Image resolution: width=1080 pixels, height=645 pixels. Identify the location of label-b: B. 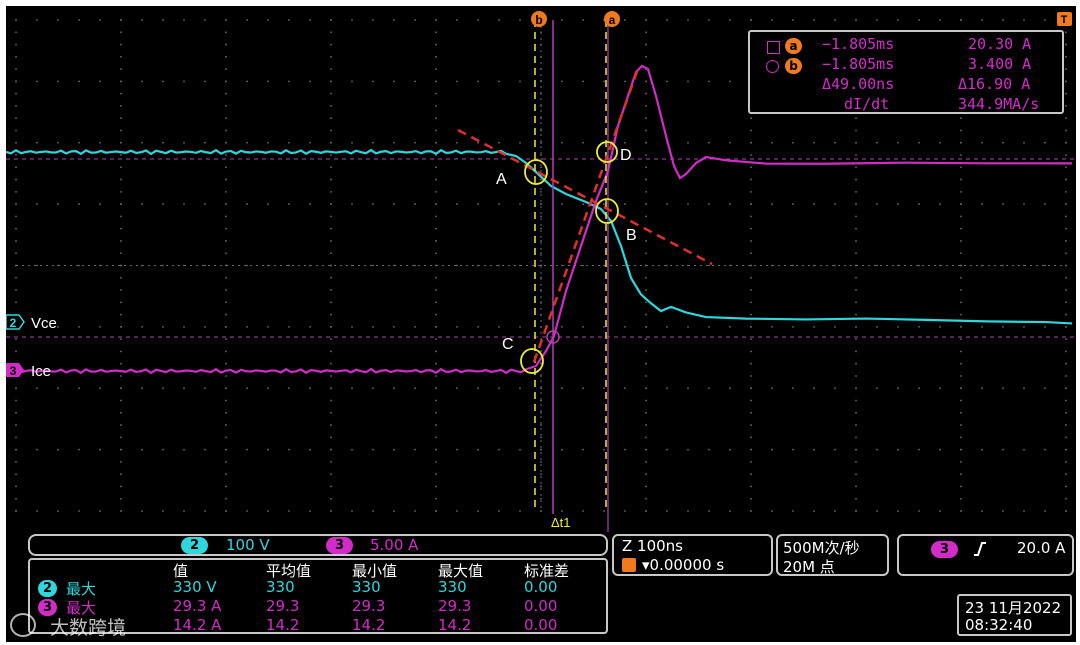
(631, 235).